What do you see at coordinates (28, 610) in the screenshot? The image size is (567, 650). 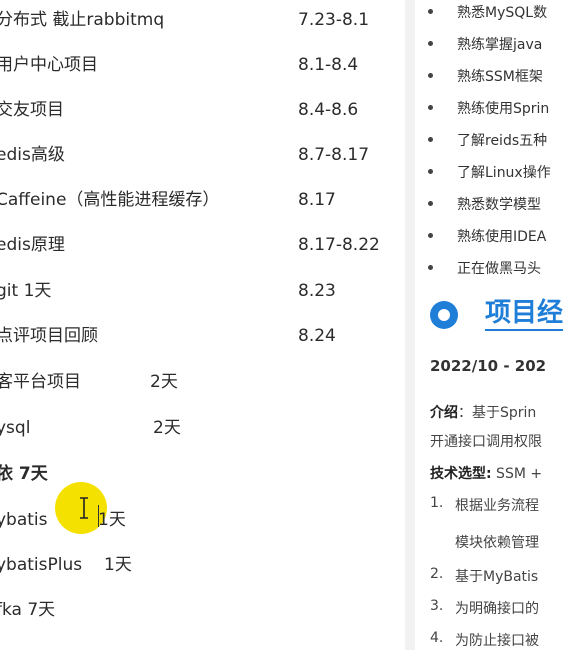 I see `task-label: fka 7天` at bounding box center [28, 610].